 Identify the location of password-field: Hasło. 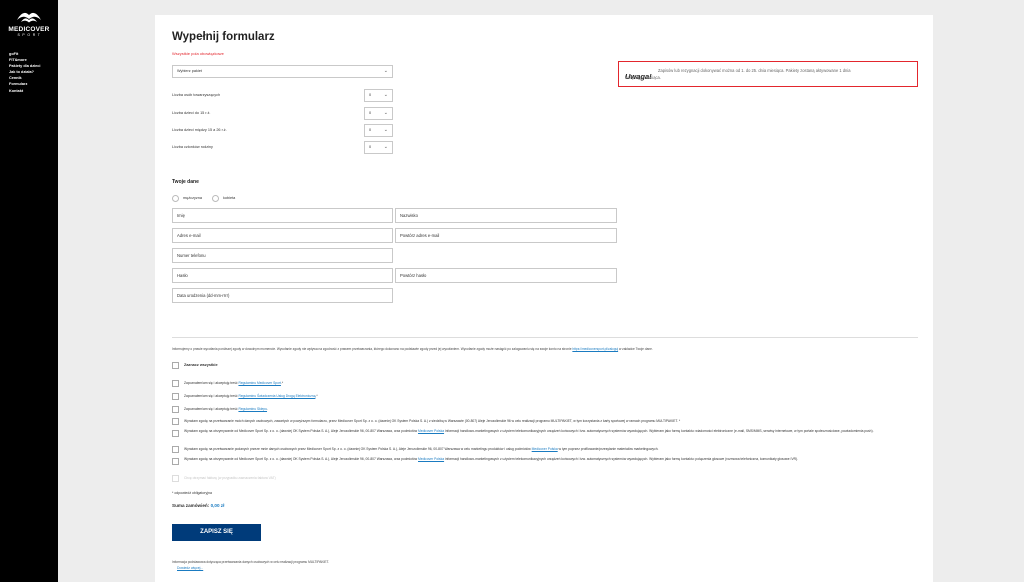
(282, 275).